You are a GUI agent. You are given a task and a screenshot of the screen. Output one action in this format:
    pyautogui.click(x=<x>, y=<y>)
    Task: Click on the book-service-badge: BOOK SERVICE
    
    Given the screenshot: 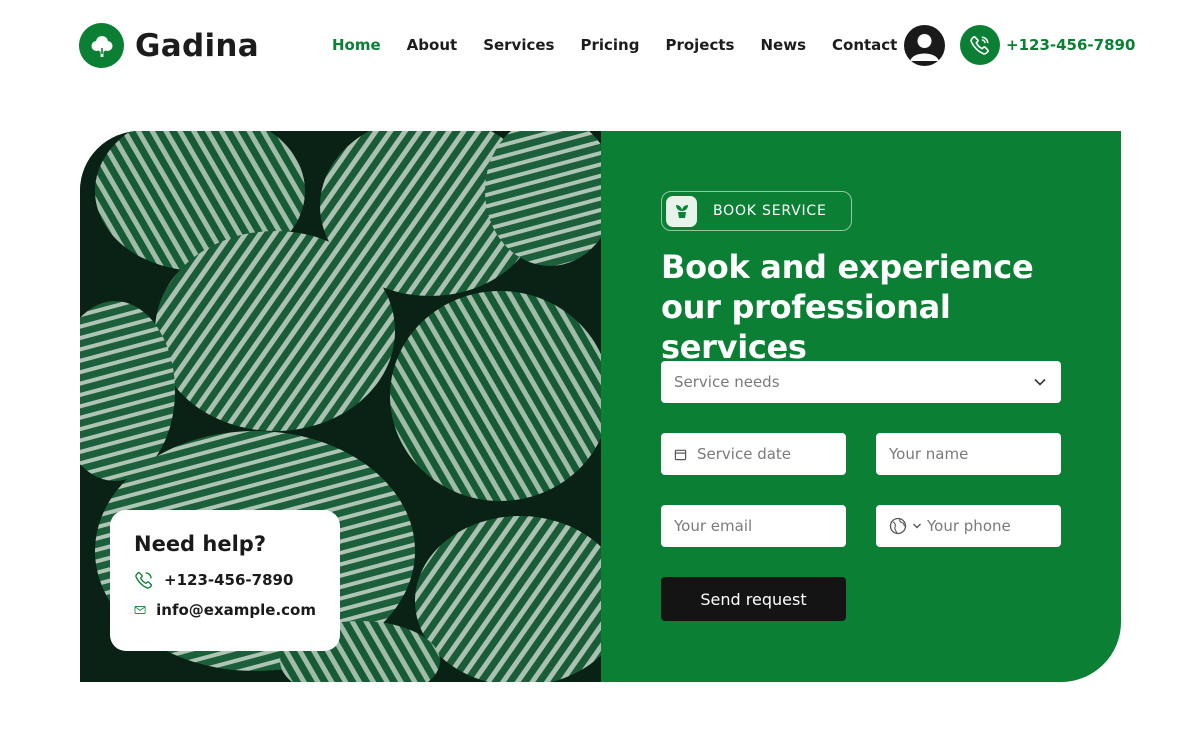 What is the action you would take?
    pyautogui.click(x=756, y=211)
    